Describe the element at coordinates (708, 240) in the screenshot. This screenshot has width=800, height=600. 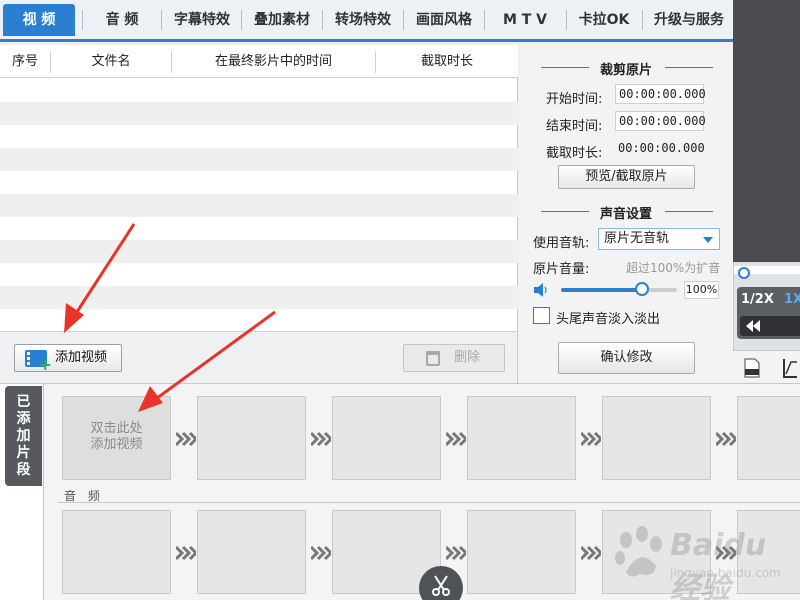
I see `chevron-down-icon` at that location.